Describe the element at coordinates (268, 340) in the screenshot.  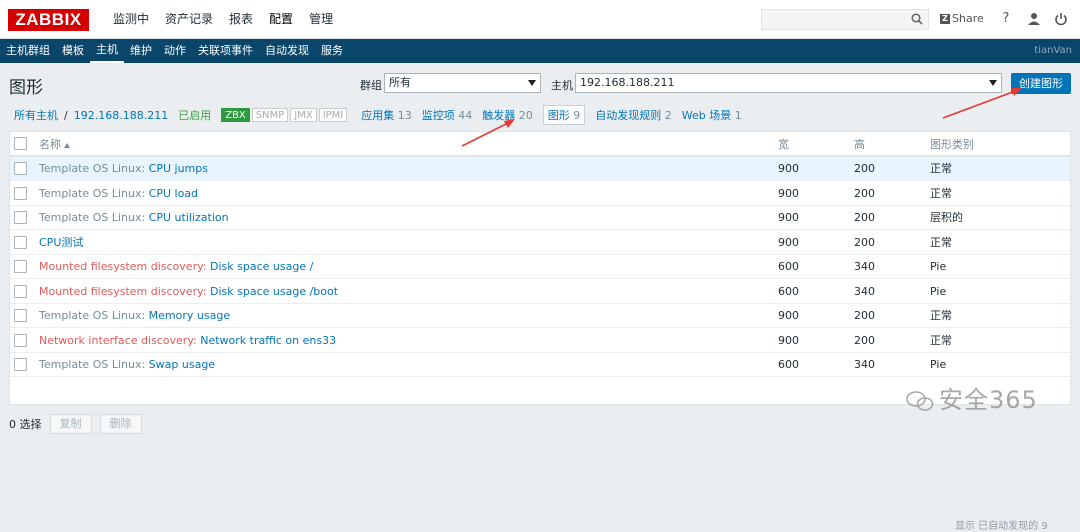
I see `graph-name-link: Network traffic on ens33` at that location.